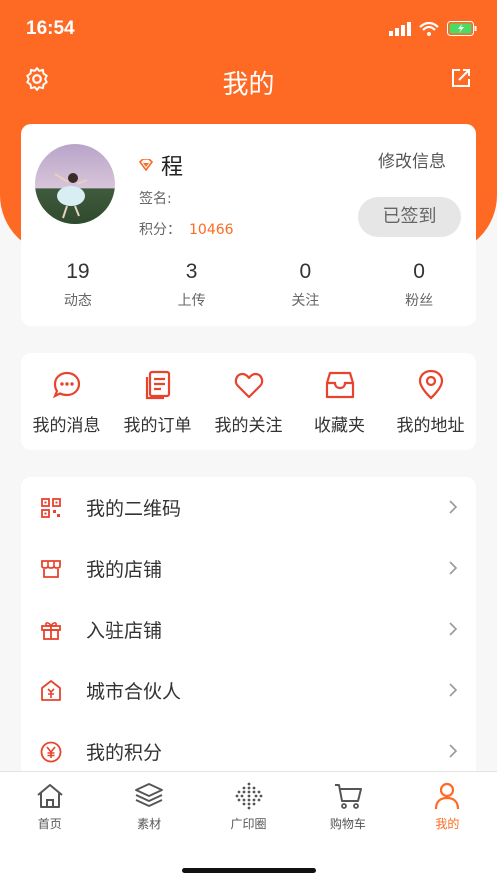 This screenshot has width=497, height=883. What do you see at coordinates (348, 796) in the screenshot?
I see `cart-icon` at bounding box center [348, 796].